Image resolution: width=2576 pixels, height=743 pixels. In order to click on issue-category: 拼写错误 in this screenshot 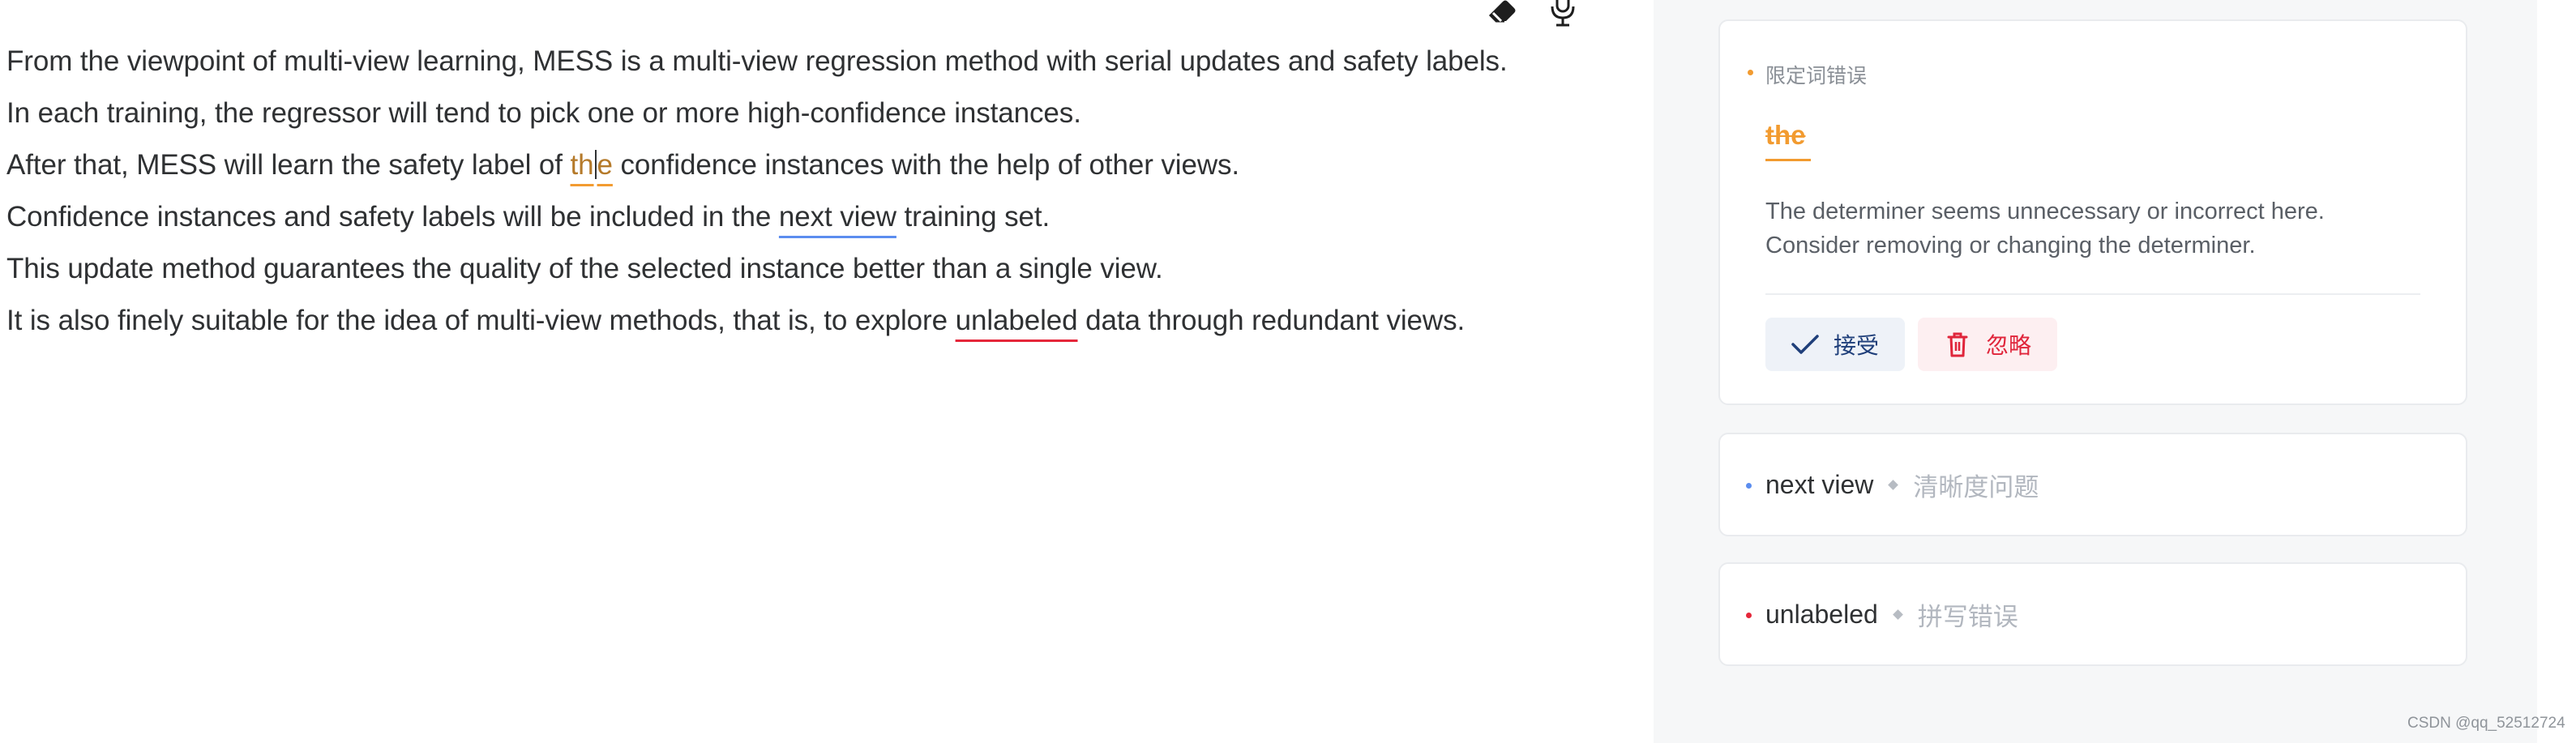, I will do `click(1967, 616)`.